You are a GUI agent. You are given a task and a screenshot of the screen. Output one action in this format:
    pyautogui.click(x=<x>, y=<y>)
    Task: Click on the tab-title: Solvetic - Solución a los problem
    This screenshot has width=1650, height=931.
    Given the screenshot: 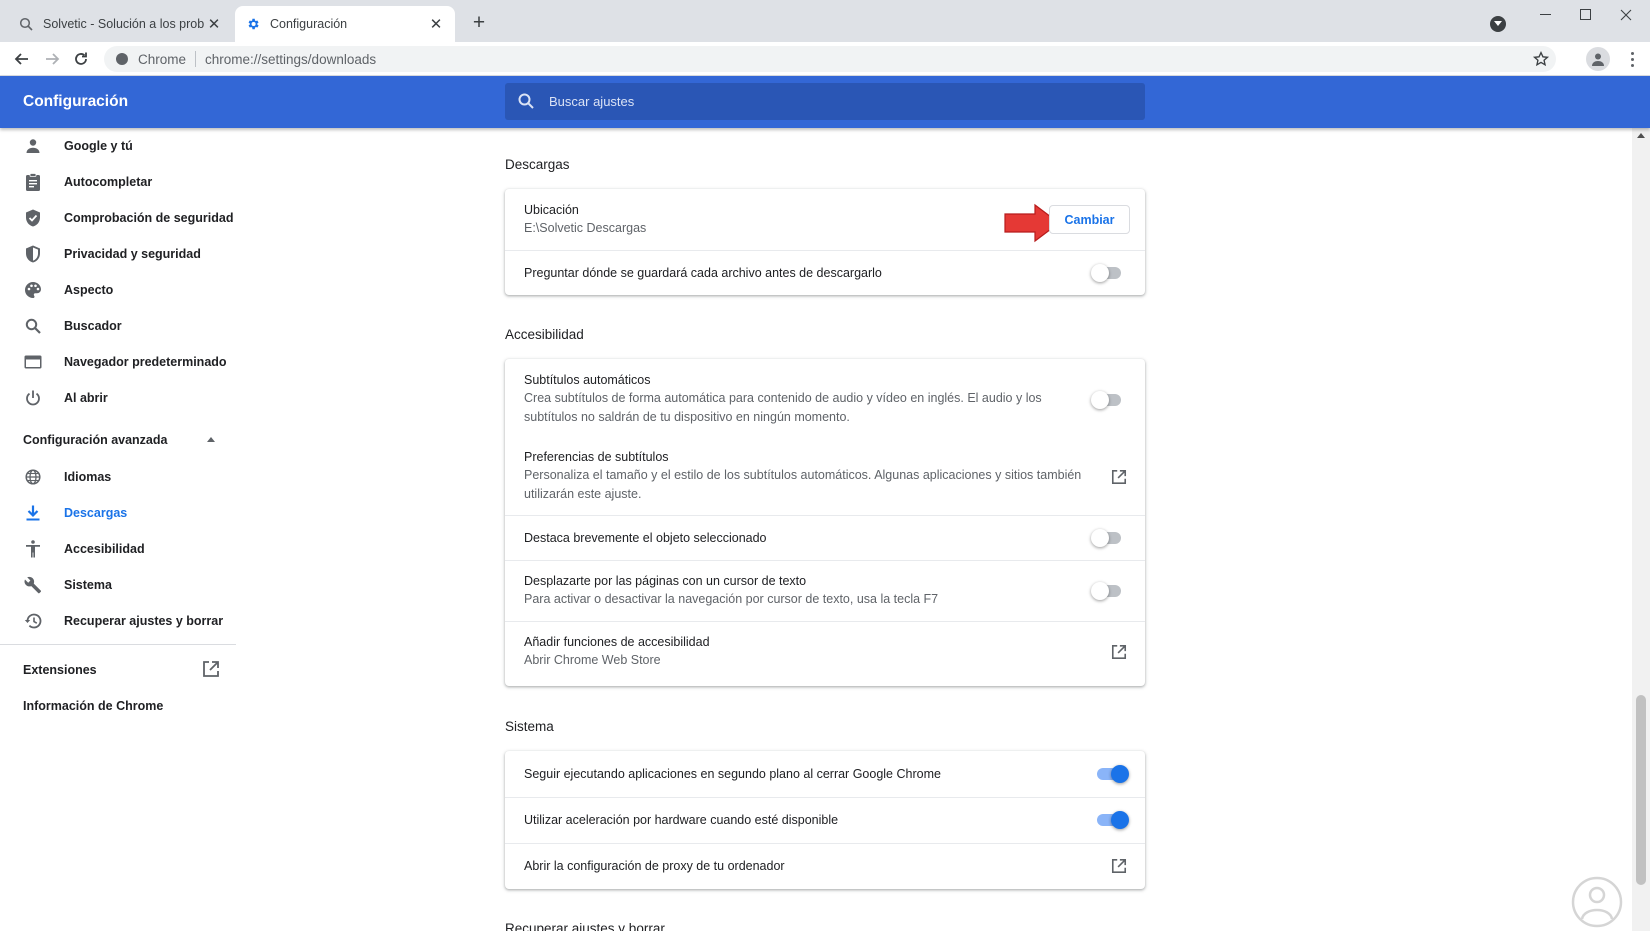 What is the action you would take?
    pyautogui.click(x=124, y=24)
    